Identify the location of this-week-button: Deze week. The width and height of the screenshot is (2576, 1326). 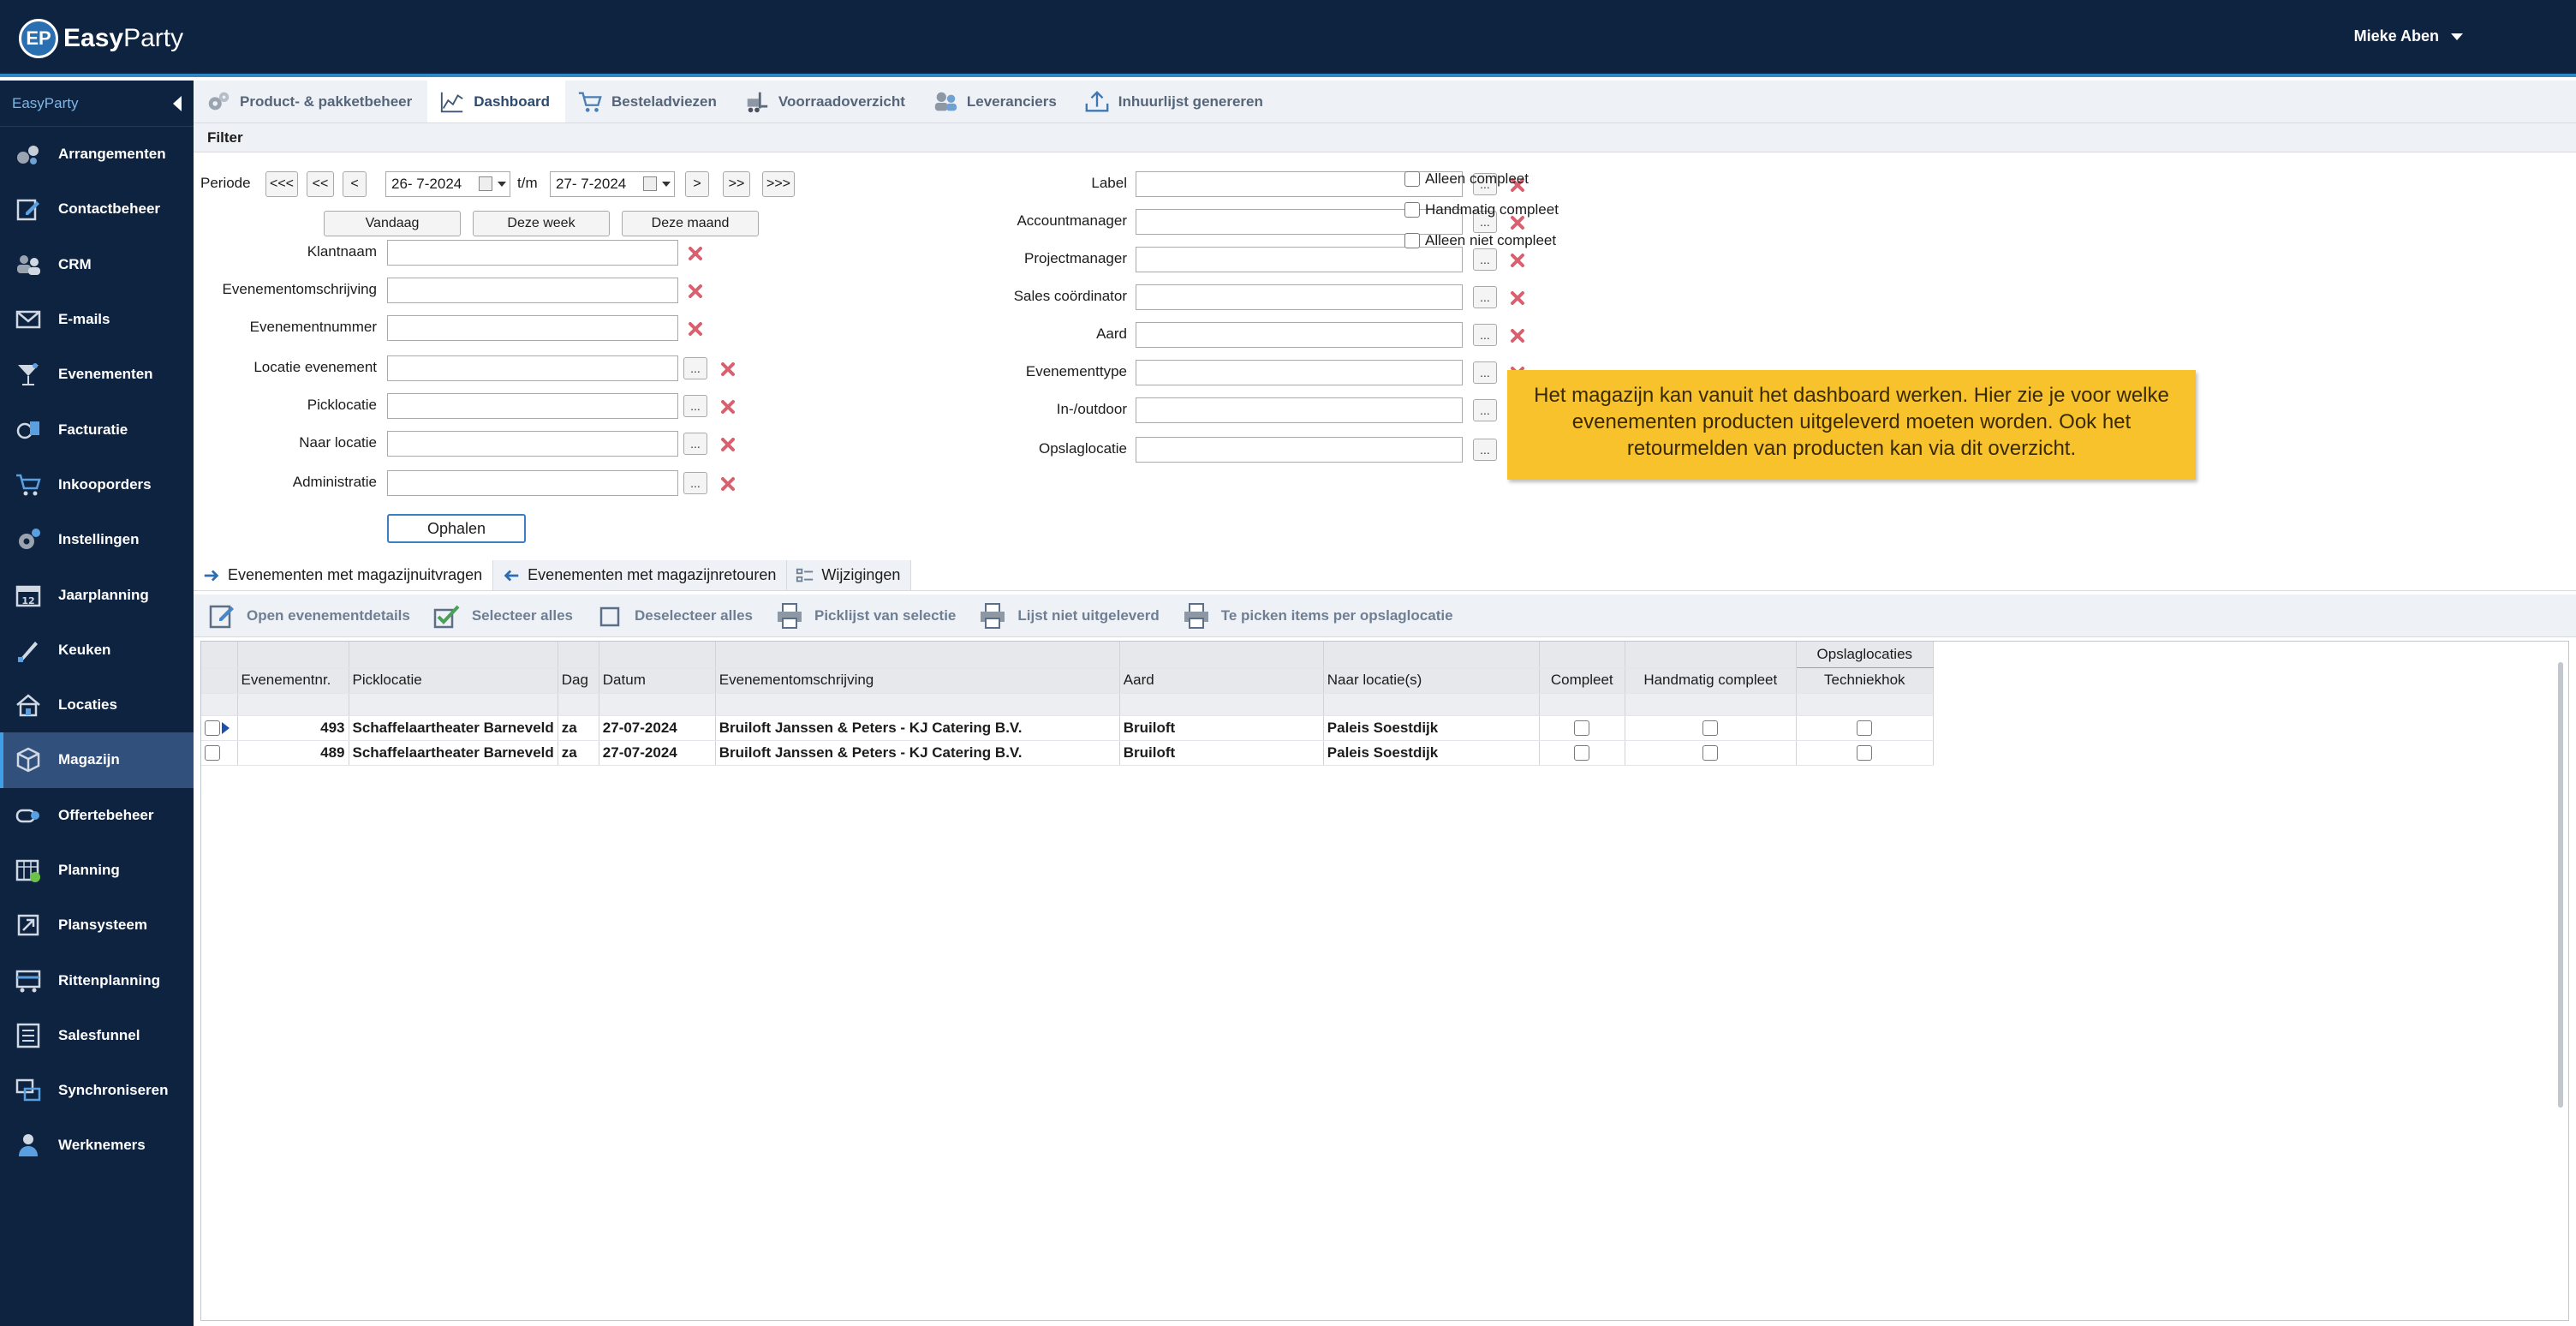
(541, 223).